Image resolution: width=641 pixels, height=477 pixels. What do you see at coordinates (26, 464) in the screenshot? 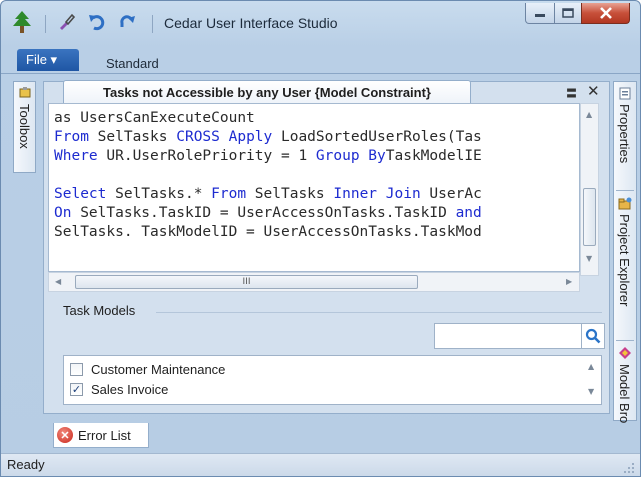
I see `status-text: Ready` at bounding box center [26, 464].